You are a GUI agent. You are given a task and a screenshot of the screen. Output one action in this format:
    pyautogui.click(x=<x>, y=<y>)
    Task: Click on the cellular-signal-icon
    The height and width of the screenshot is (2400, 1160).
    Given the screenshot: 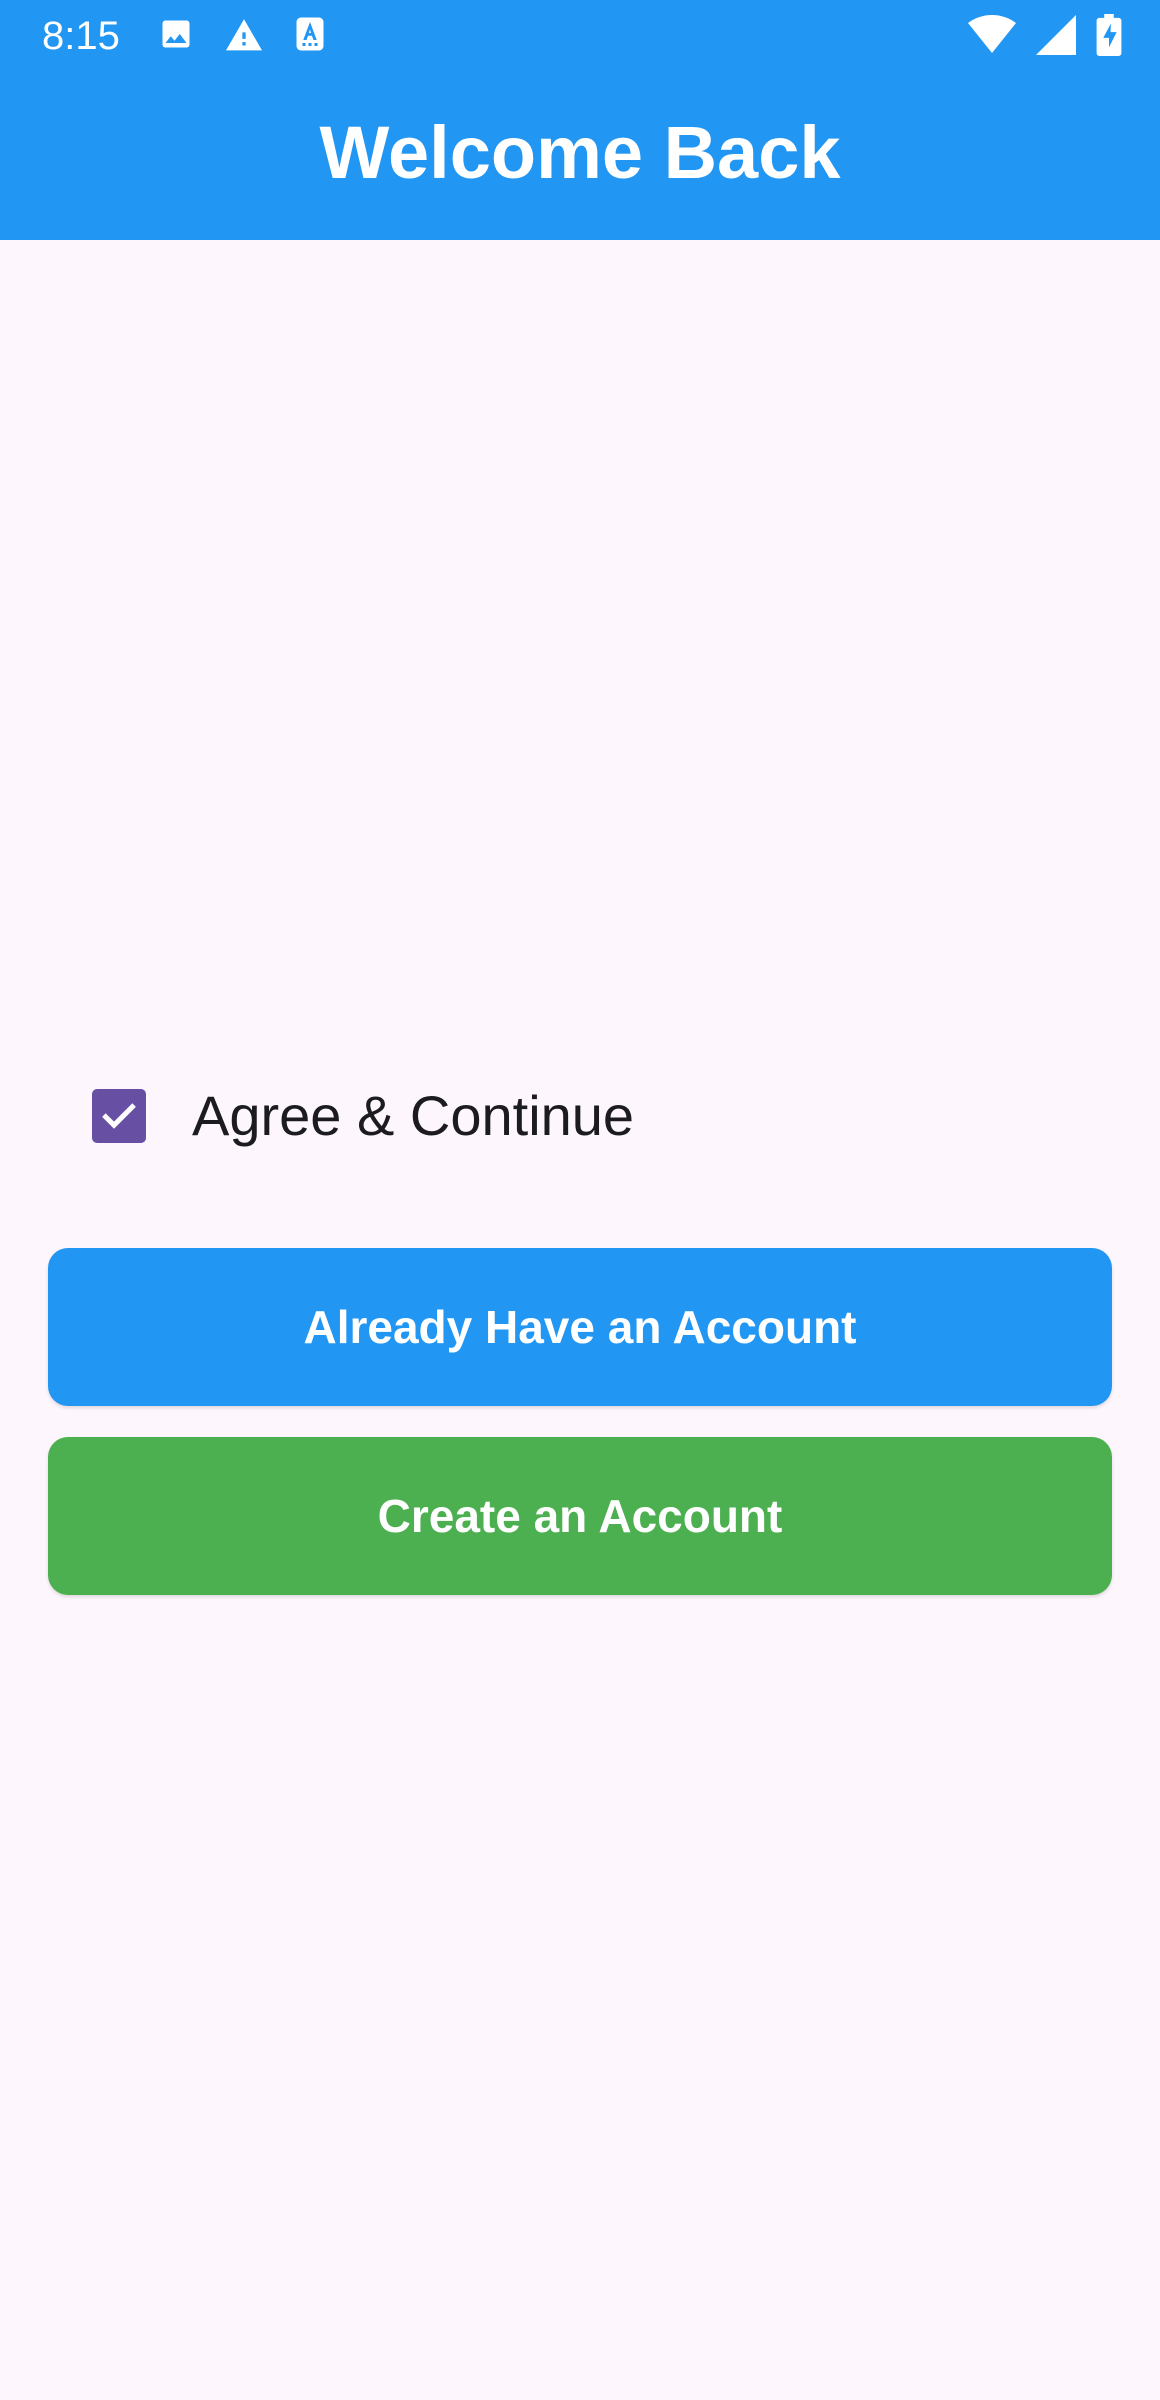 What is the action you would take?
    pyautogui.click(x=1056, y=35)
    